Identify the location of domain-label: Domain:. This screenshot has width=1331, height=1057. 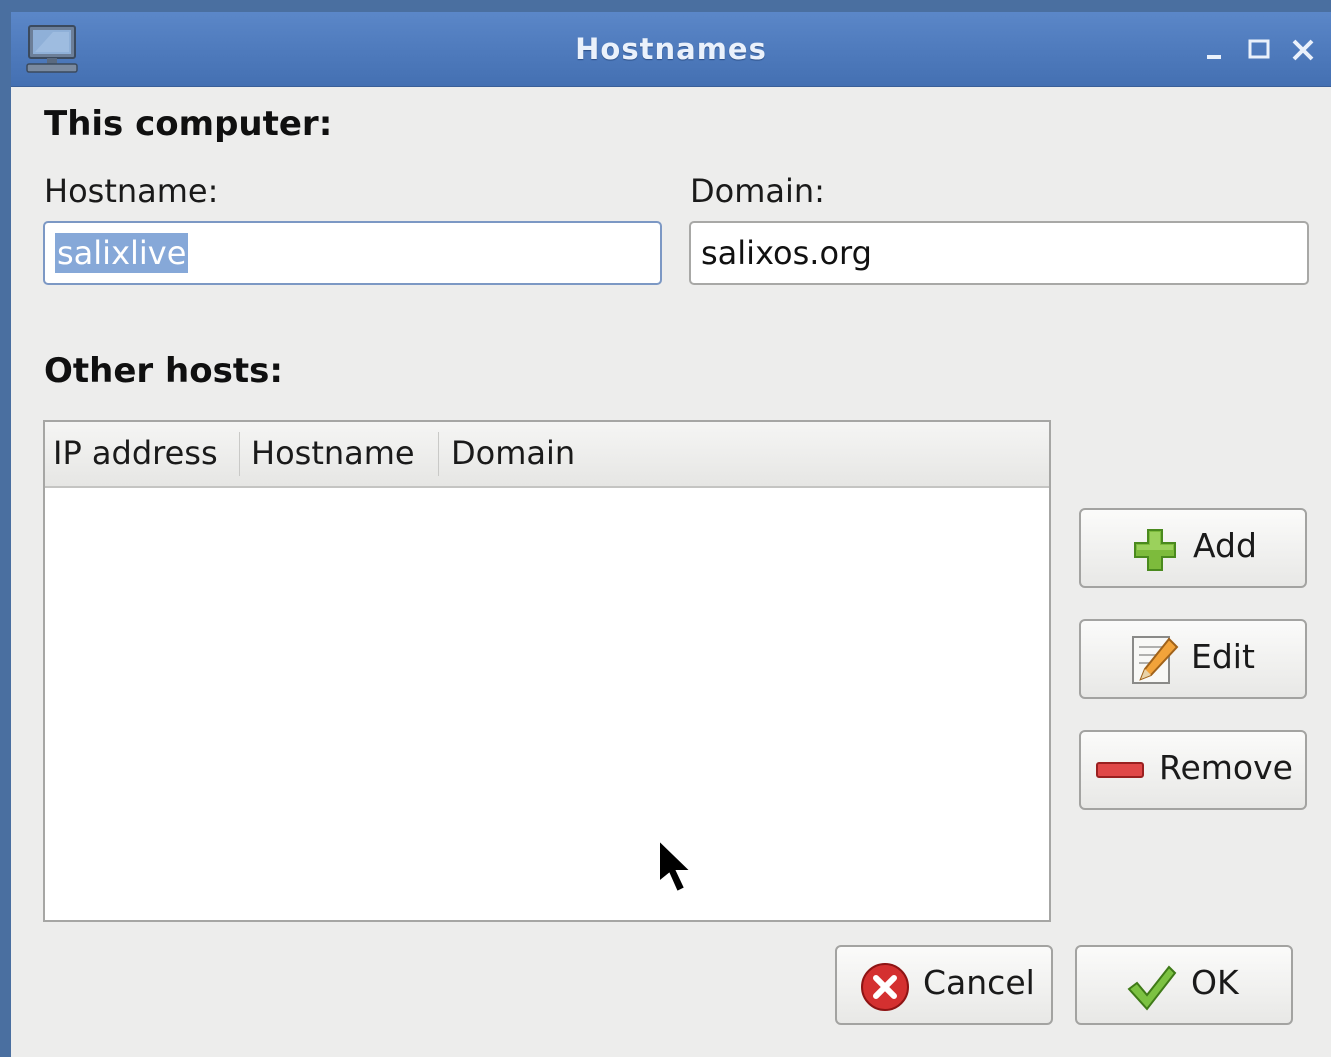
(757, 191).